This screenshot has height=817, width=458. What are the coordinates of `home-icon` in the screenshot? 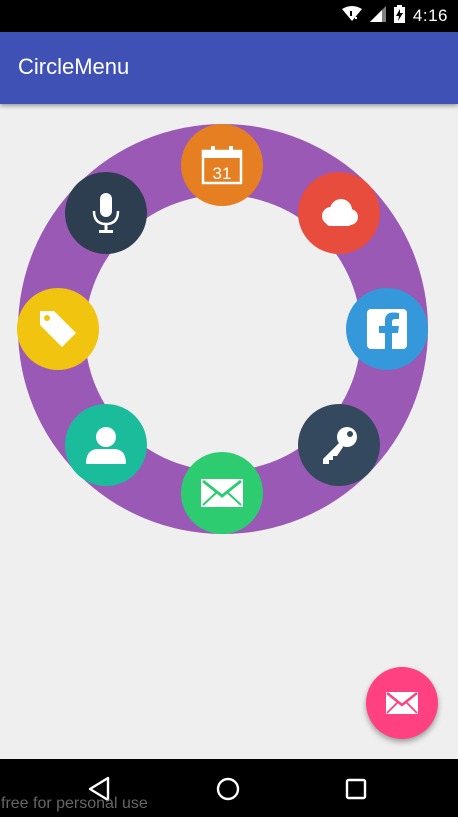 It's located at (228, 789).